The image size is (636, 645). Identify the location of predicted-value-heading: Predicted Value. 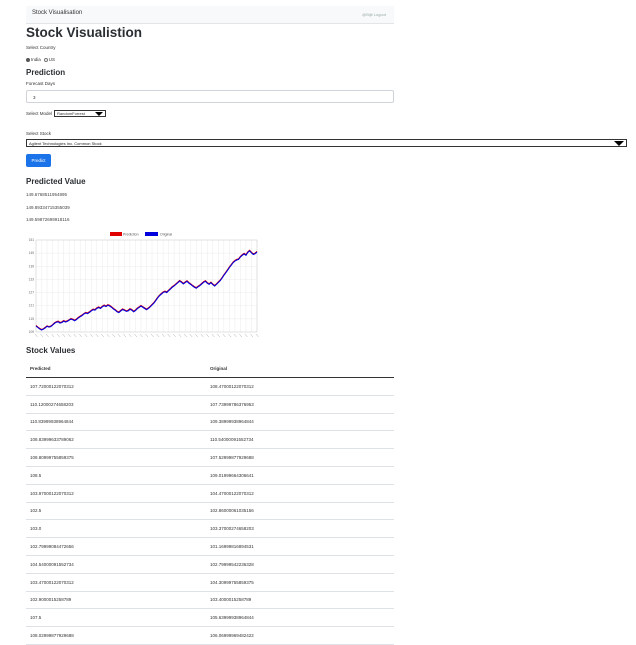
(56, 181).